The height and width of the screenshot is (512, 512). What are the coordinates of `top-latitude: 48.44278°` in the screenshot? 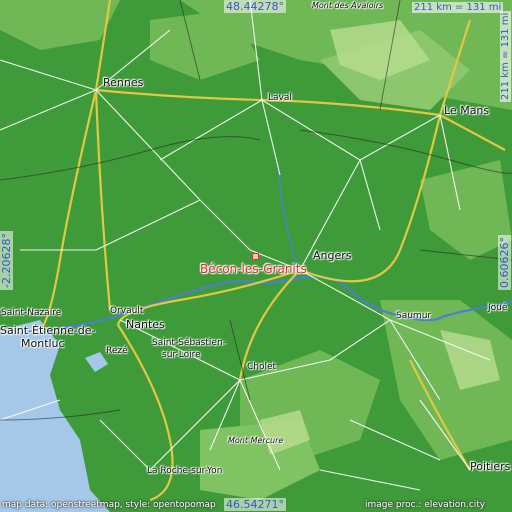 It's located at (255, 6).